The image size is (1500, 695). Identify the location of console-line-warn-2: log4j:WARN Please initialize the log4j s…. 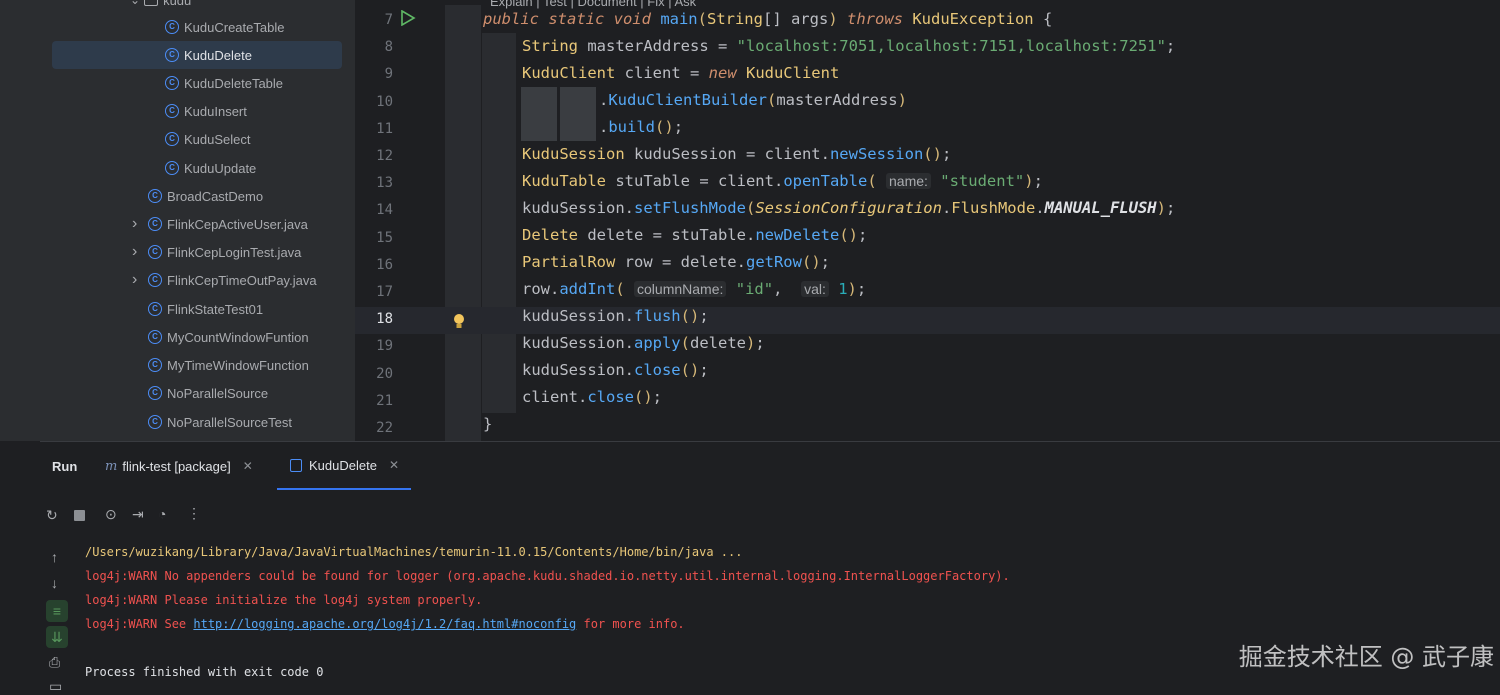
(284, 600).